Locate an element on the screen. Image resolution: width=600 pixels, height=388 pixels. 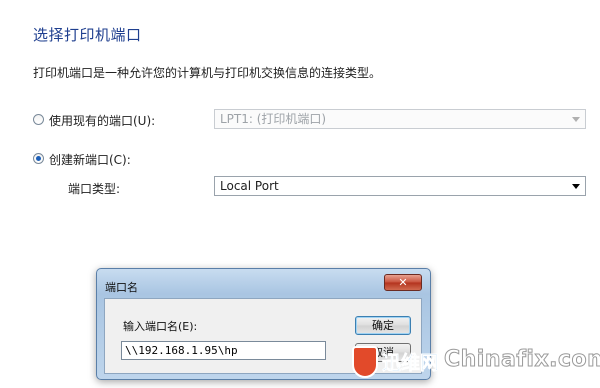
port-type-value: Local Port is located at coordinates (249, 186).